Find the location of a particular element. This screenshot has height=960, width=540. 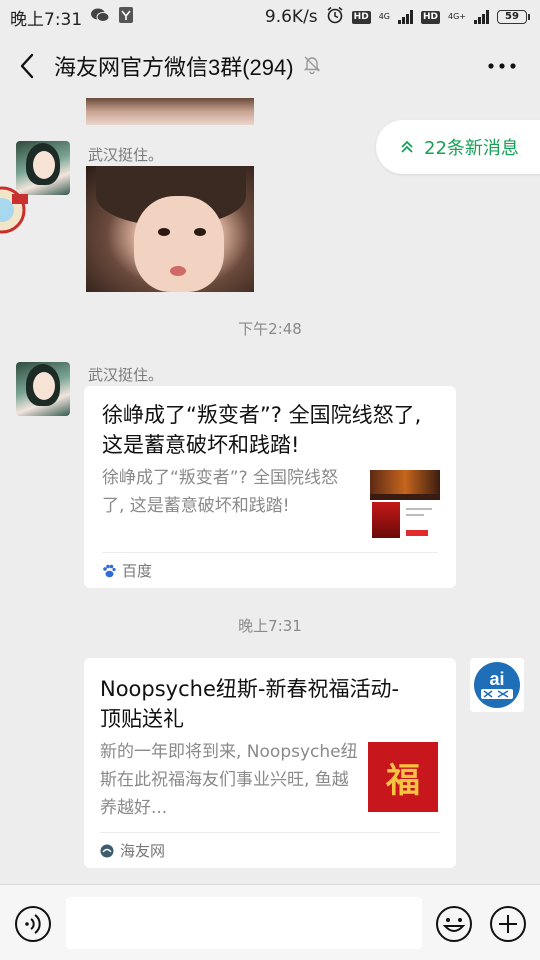

chevron-left-icon is located at coordinates (27, 66).